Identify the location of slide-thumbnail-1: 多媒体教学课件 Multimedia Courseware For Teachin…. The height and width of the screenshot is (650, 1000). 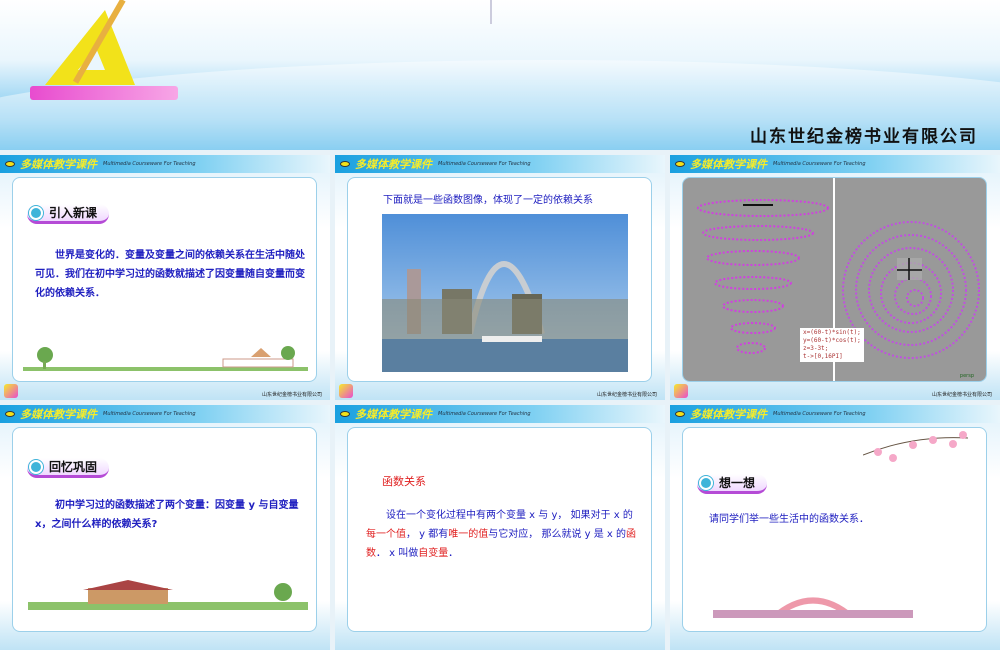
(165, 277).